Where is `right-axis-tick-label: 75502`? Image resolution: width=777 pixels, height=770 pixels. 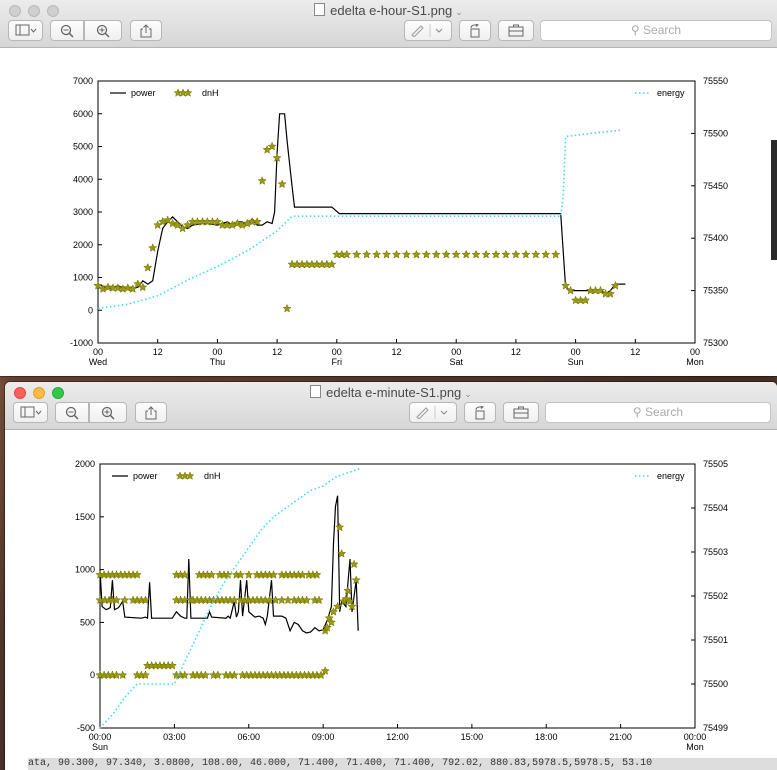
right-axis-tick-label: 75502 is located at coordinates (715, 596).